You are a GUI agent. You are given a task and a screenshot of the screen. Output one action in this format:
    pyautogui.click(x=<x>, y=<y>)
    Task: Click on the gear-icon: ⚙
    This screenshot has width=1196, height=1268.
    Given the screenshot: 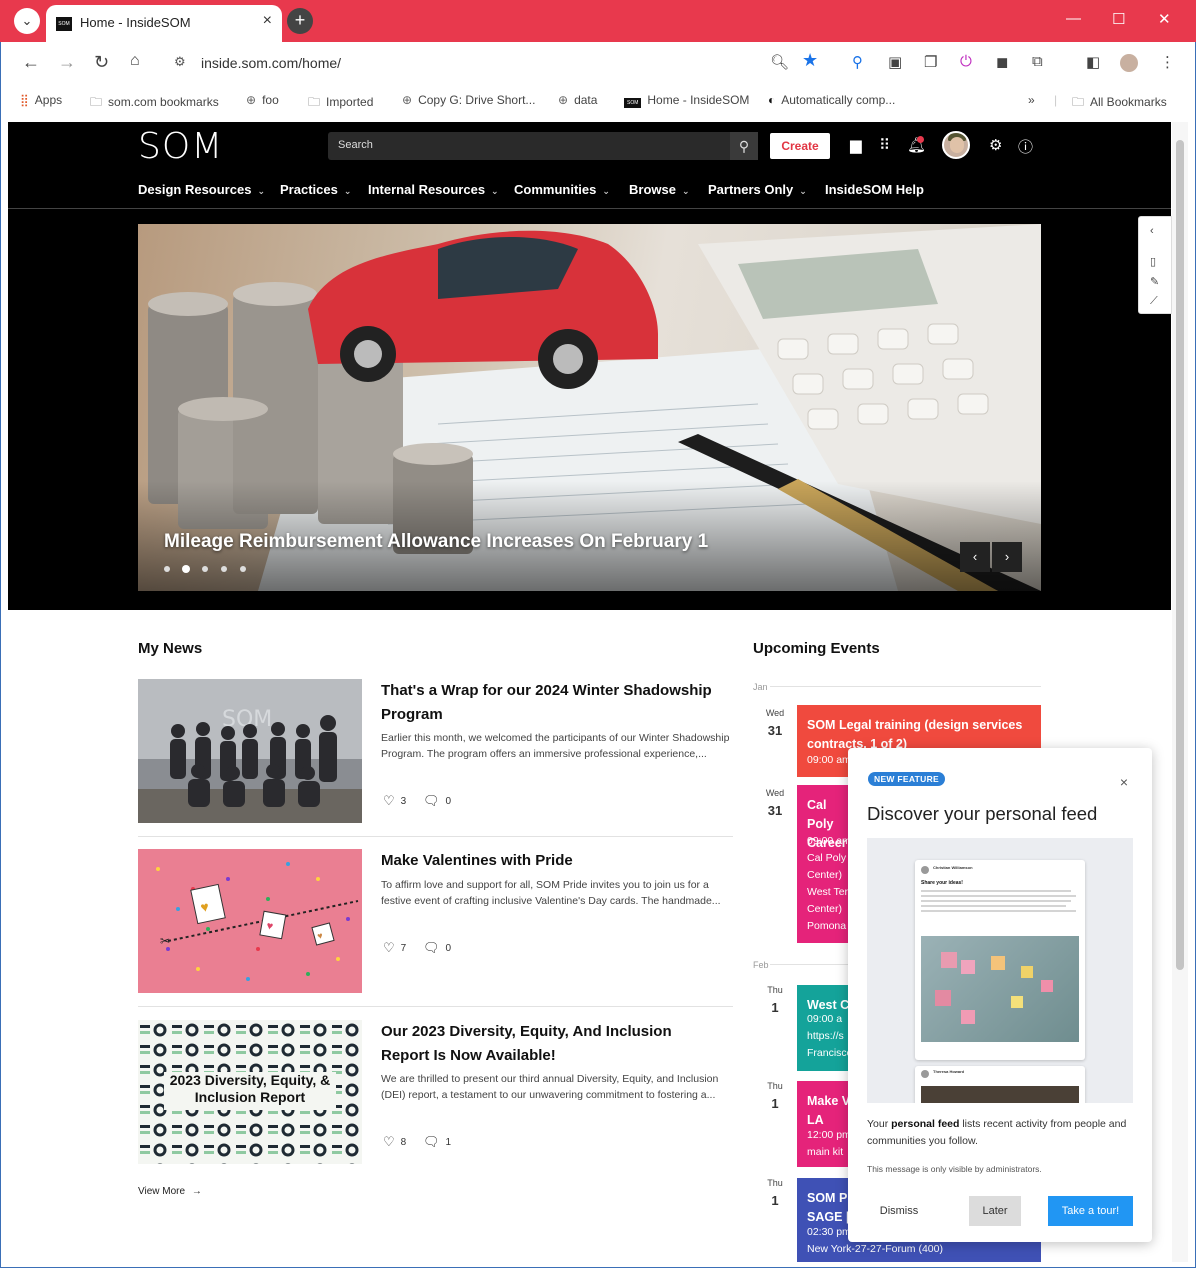 What is the action you would take?
    pyautogui.click(x=995, y=145)
    